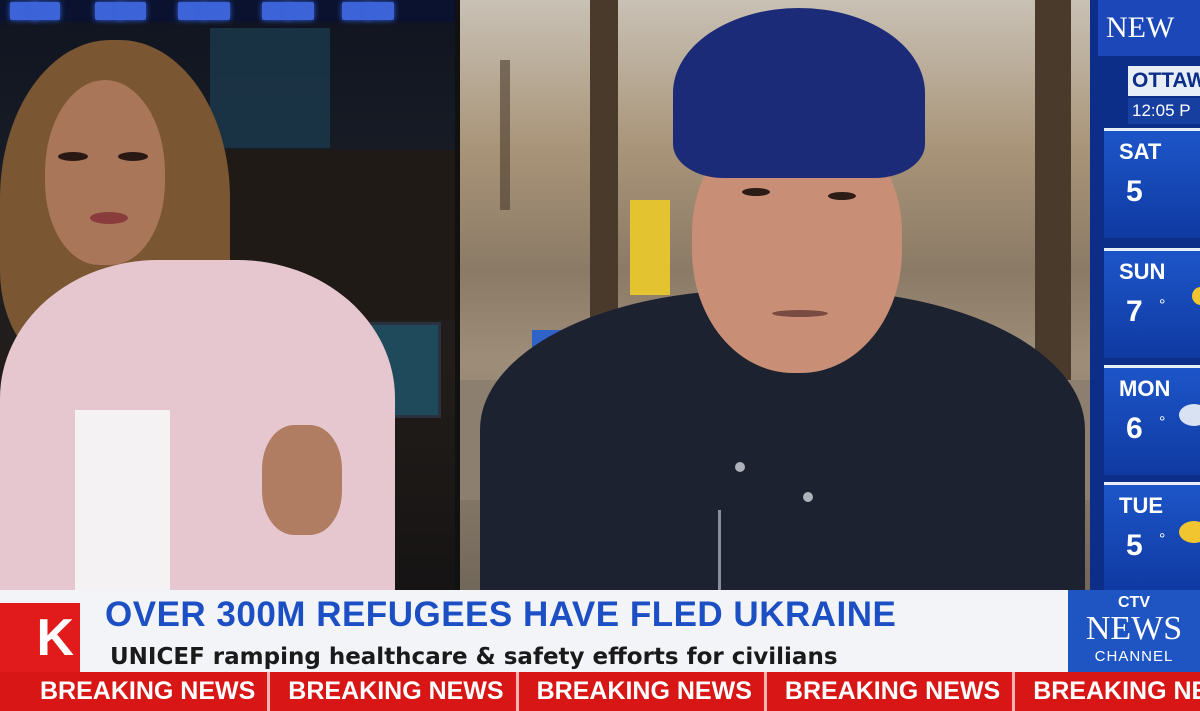  Describe the element at coordinates (1106, 691) in the screenshot. I see `ticker-item: BREAKING NE` at that location.